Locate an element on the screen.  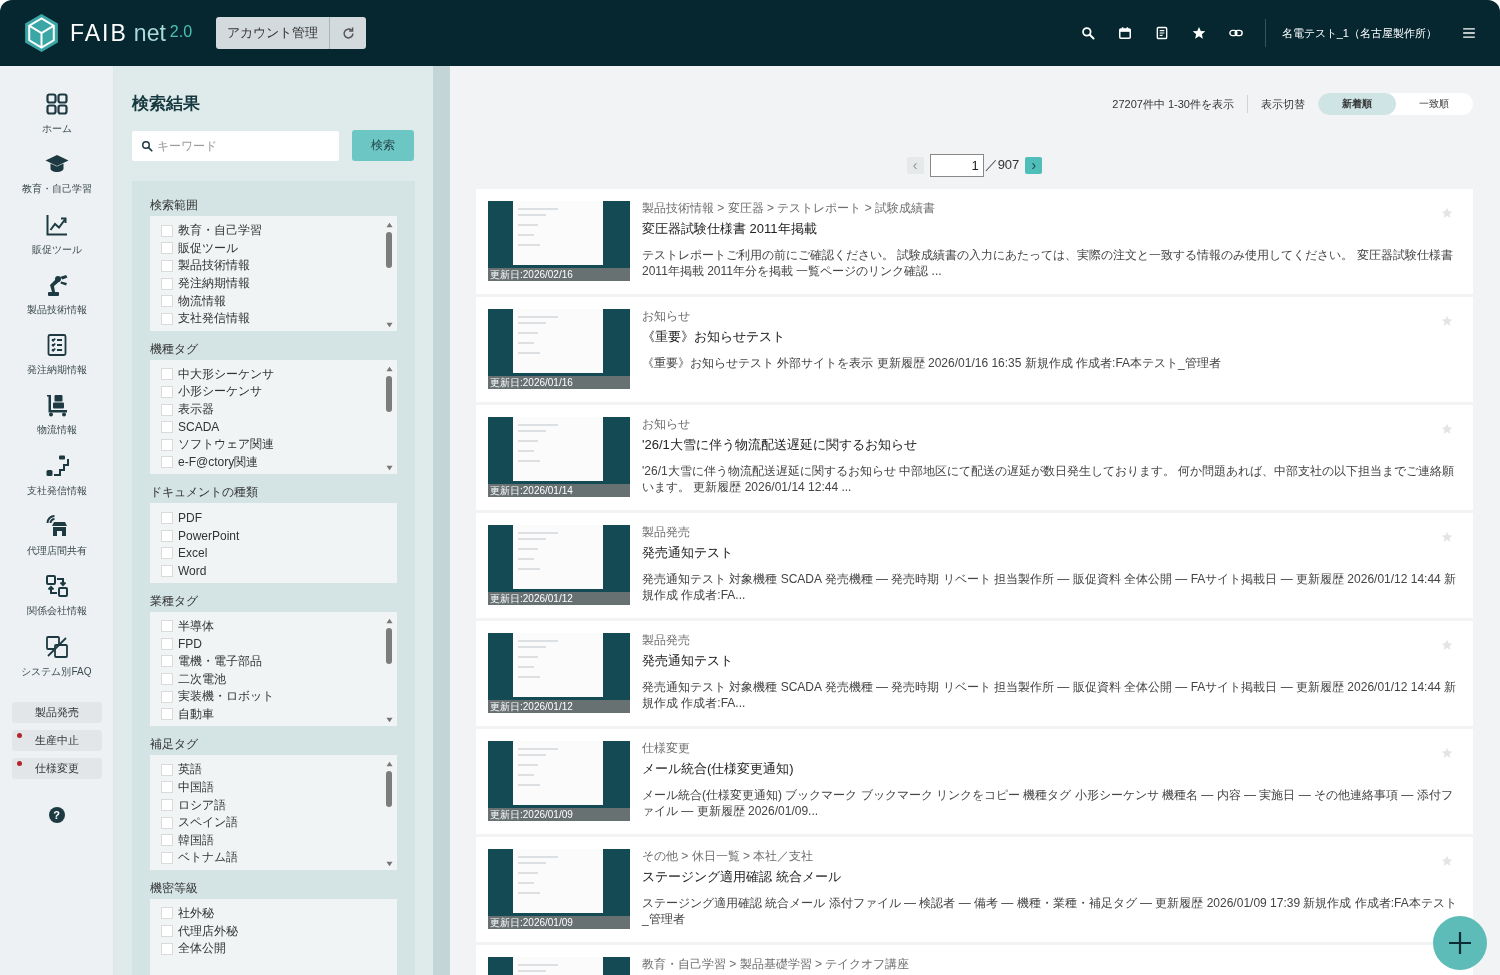
category-tag-button: 製品発売 is located at coordinates (56, 712).